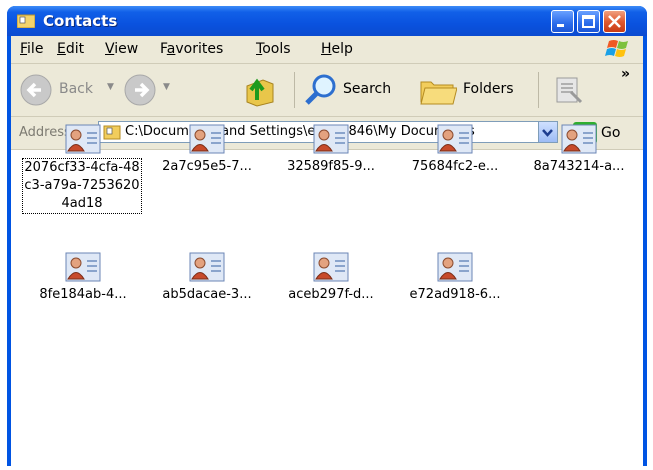  Describe the element at coordinates (36, 90) in the screenshot. I see `back-arrow-icon` at that location.